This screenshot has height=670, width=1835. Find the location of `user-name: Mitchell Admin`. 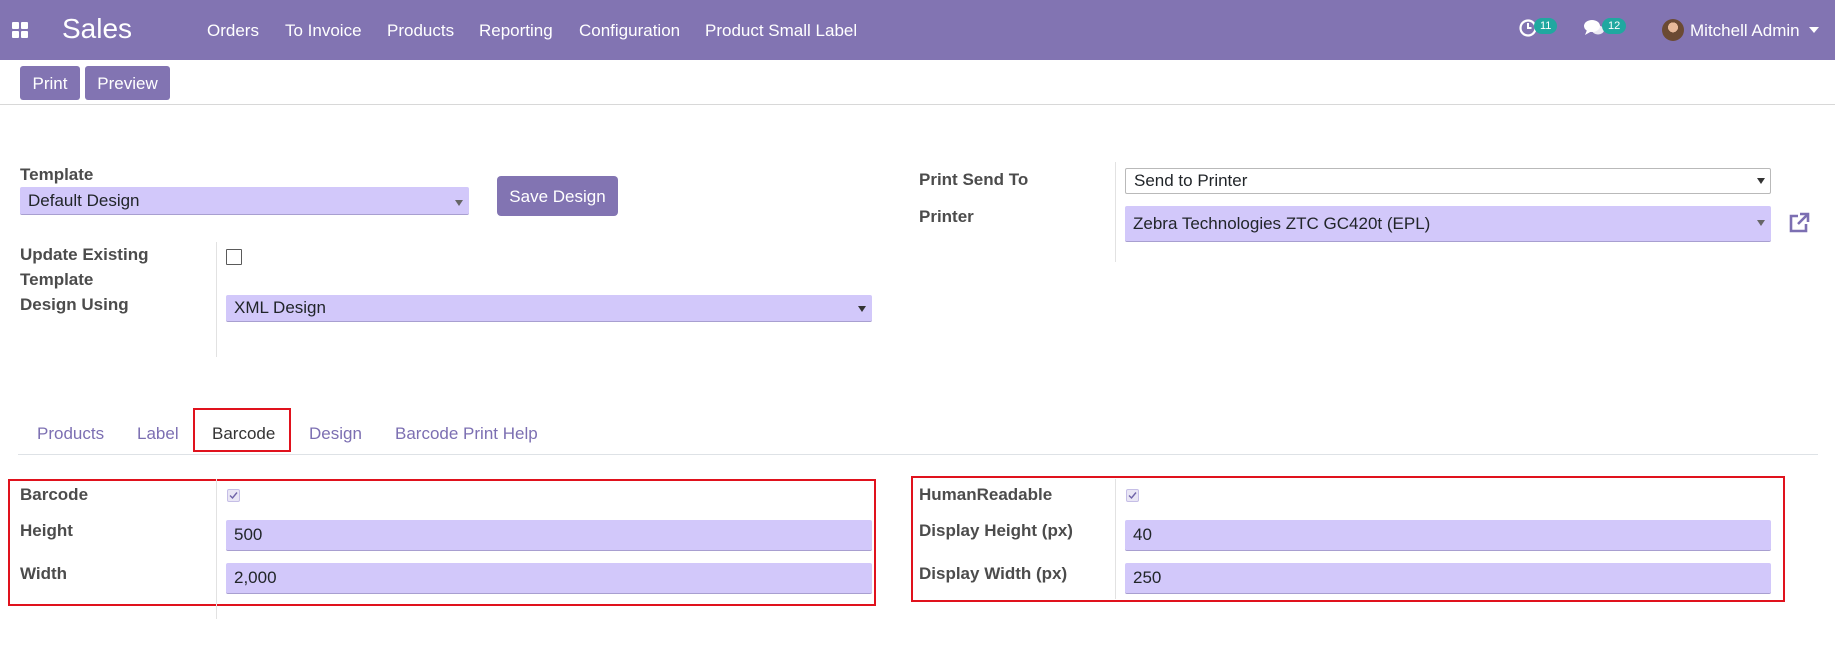

user-name: Mitchell Admin is located at coordinates (1745, 31).